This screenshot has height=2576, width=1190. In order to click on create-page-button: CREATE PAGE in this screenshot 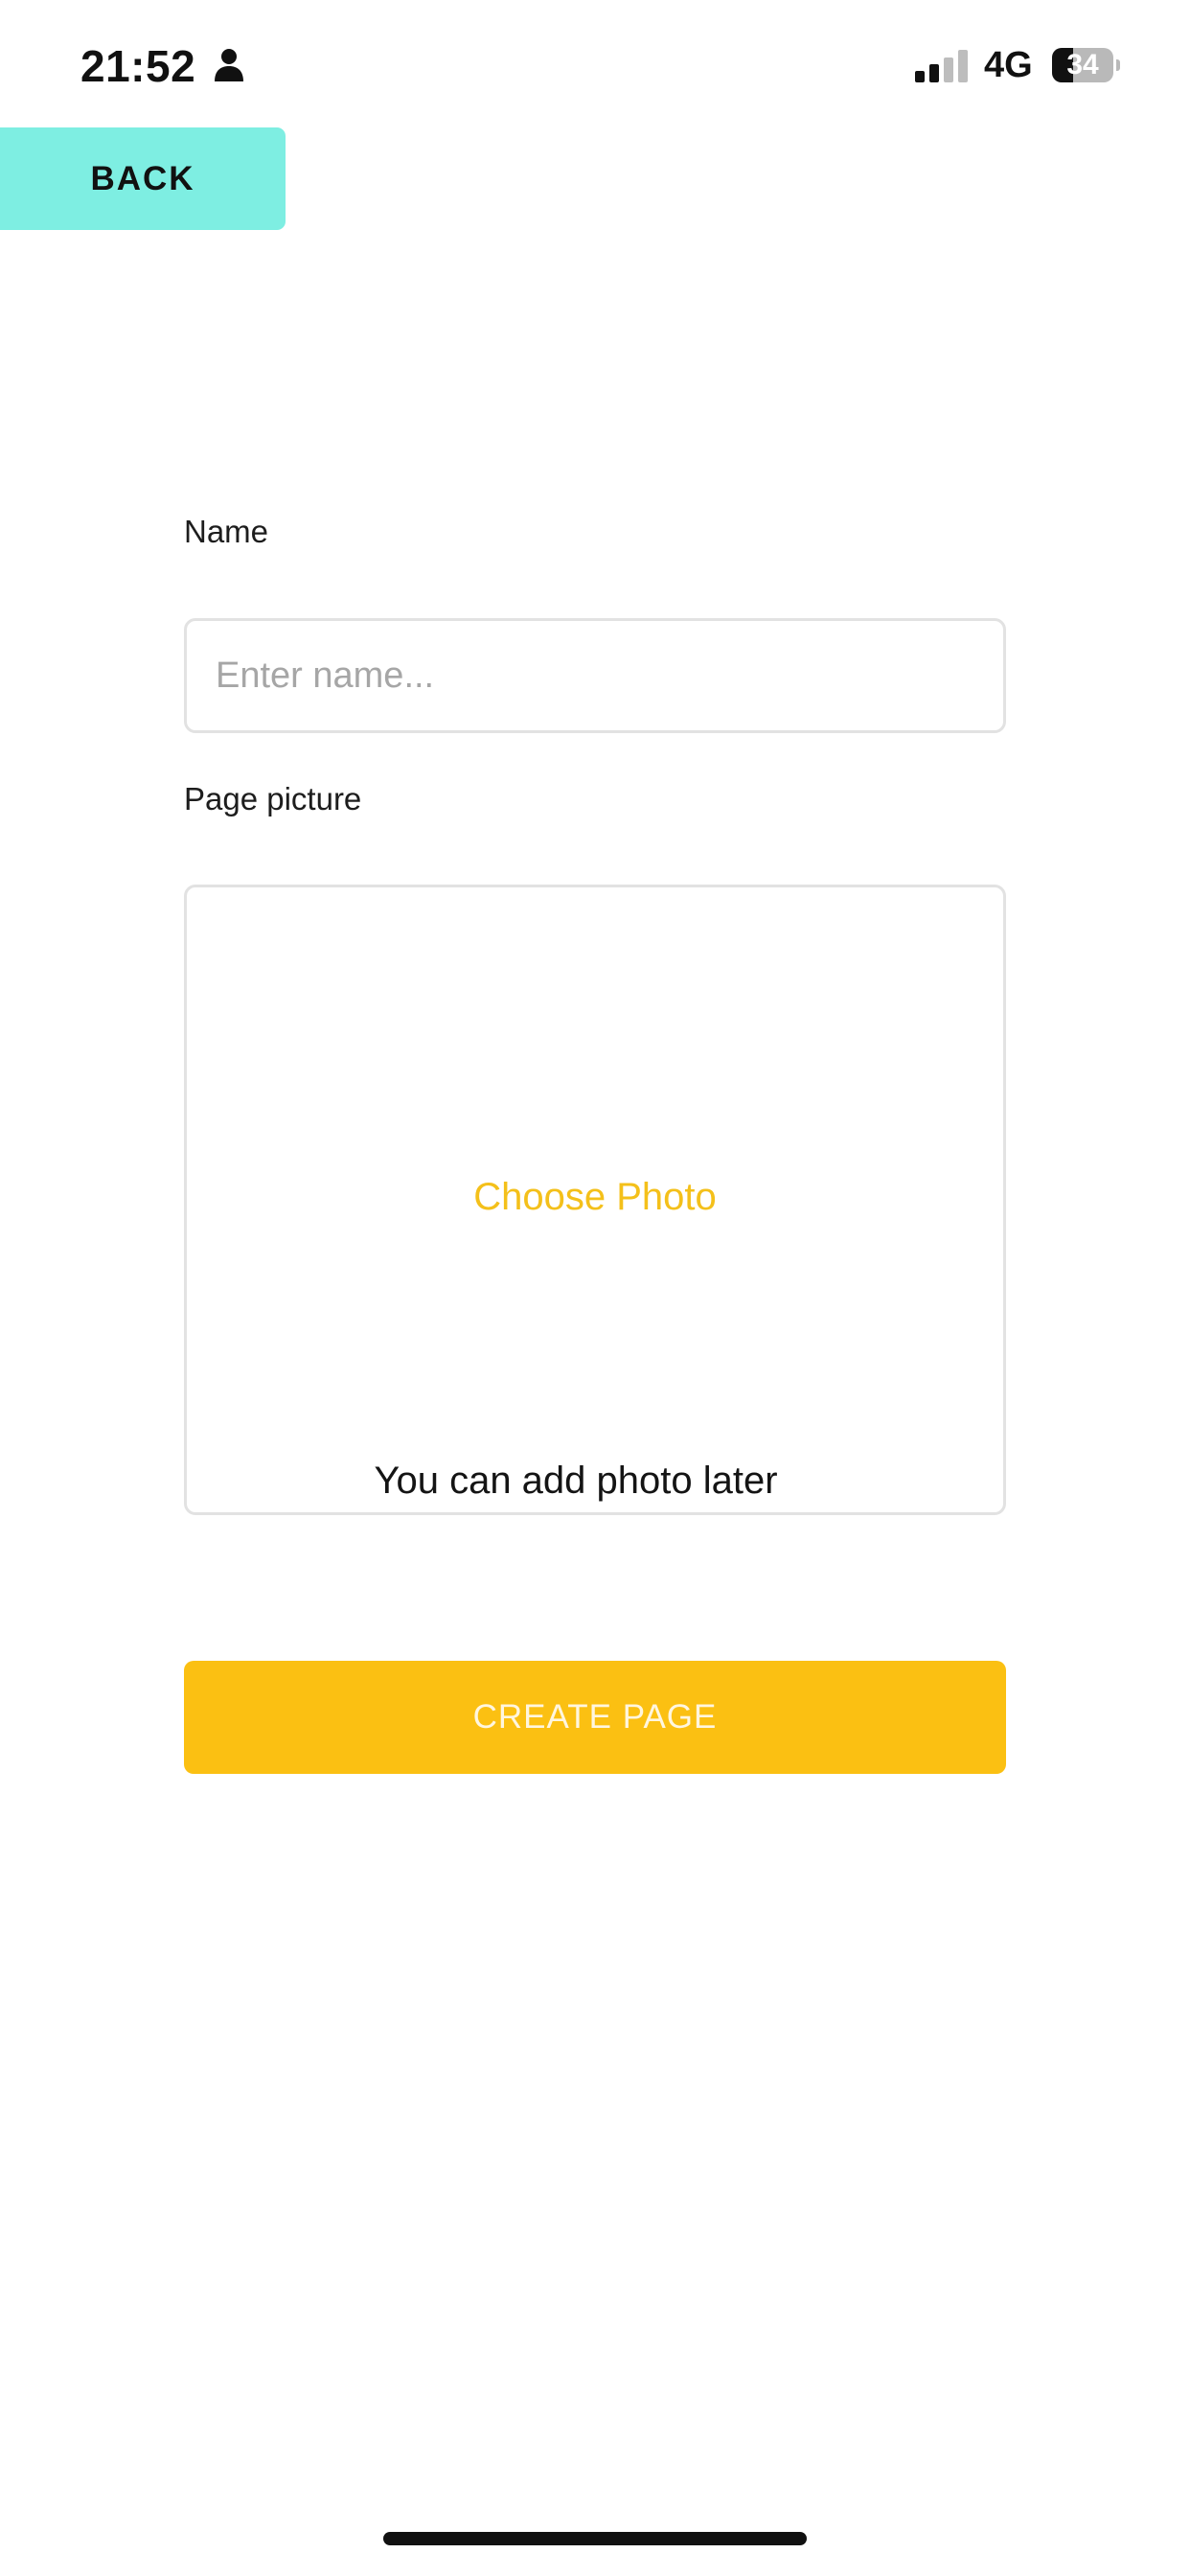, I will do `click(595, 1717)`.